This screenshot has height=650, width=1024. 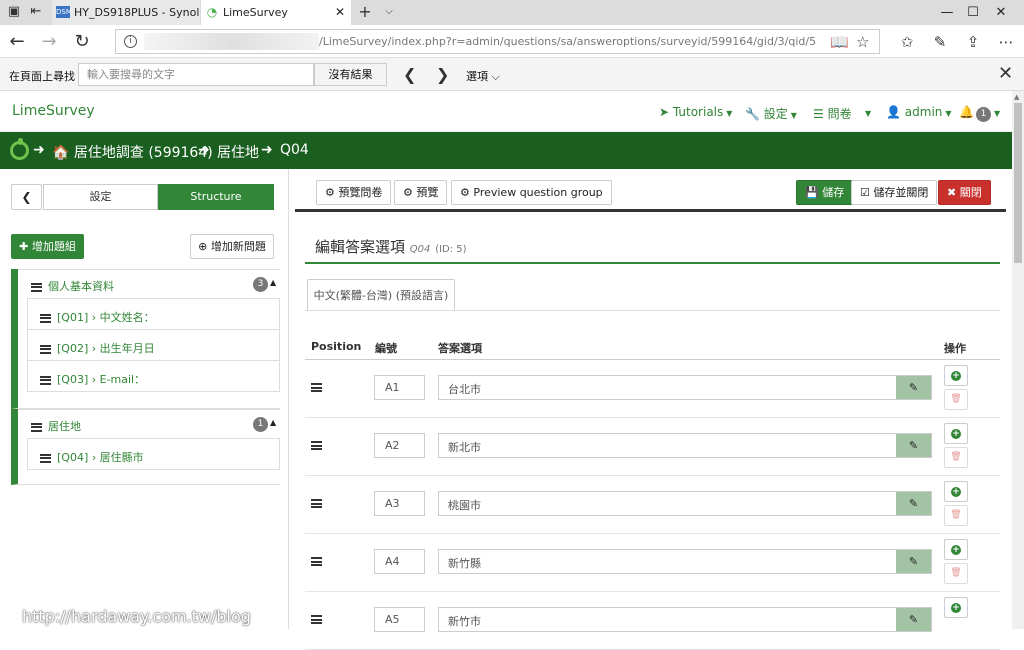 What do you see at coordinates (964, 192) in the screenshot?
I see `close-button: ✖ 關閉` at bounding box center [964, 192].